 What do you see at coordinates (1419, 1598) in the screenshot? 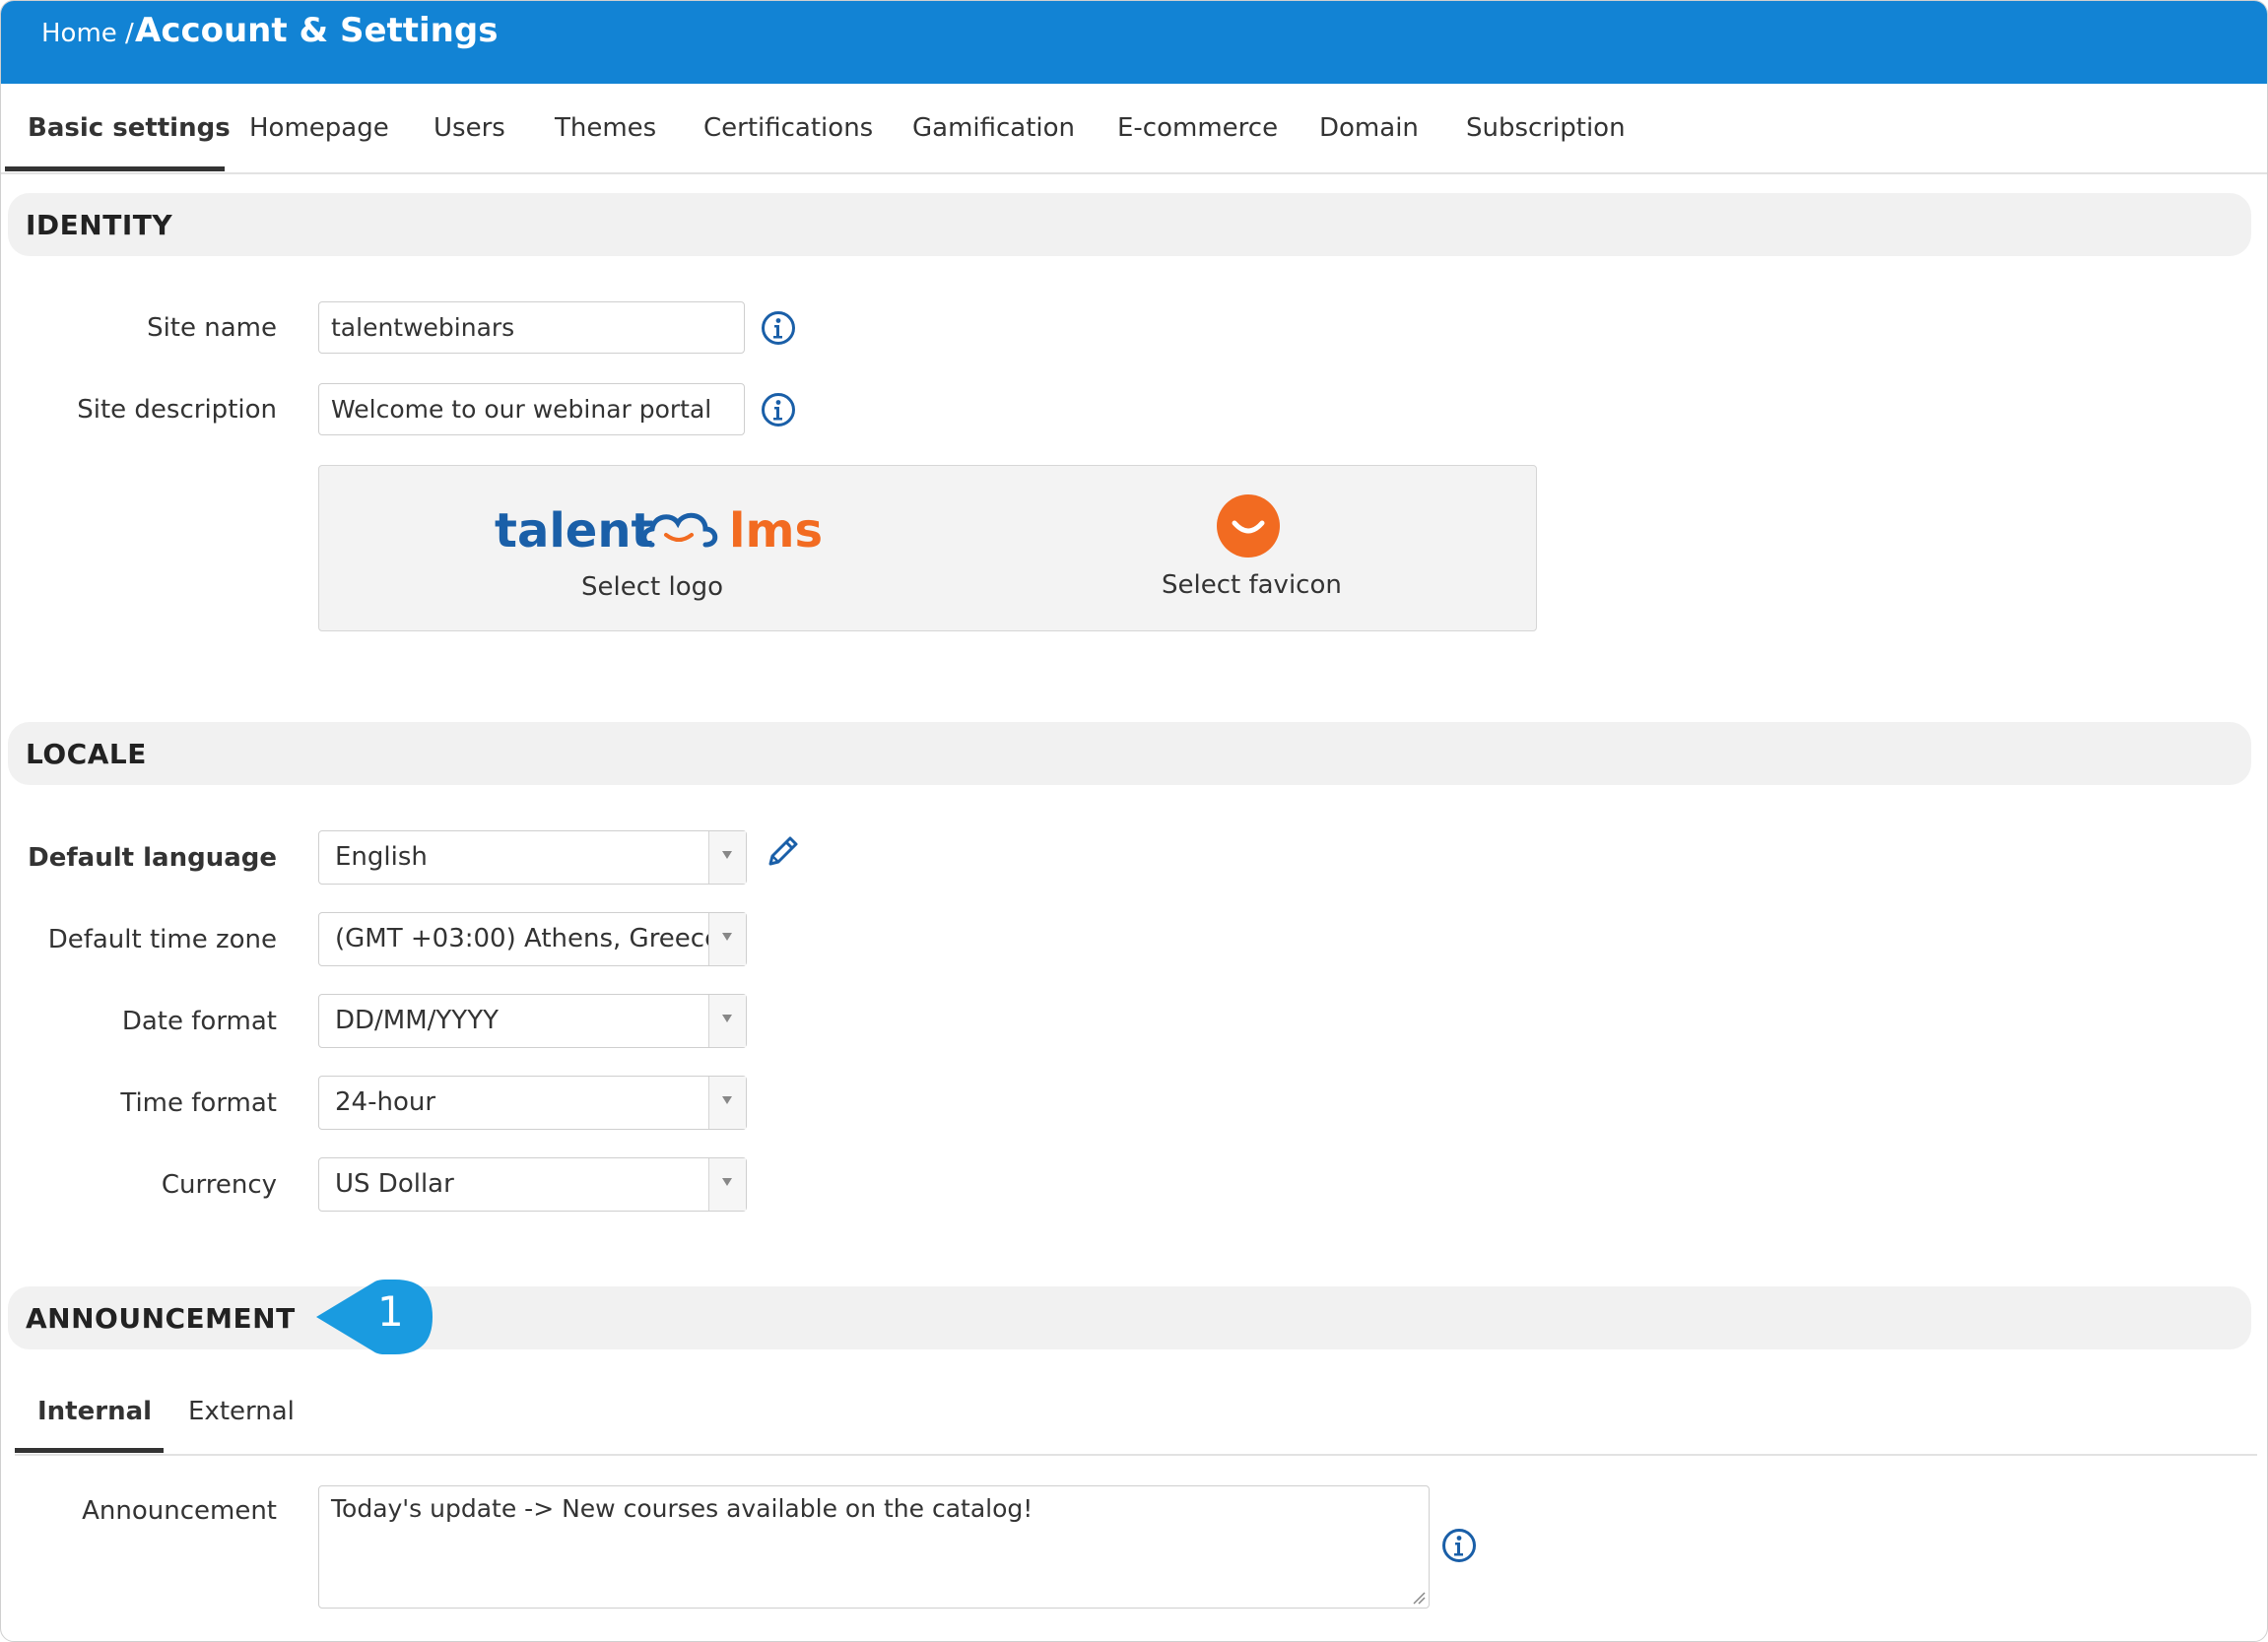
I see `resize-handle-icon` at bounding box center [1419, 1598].